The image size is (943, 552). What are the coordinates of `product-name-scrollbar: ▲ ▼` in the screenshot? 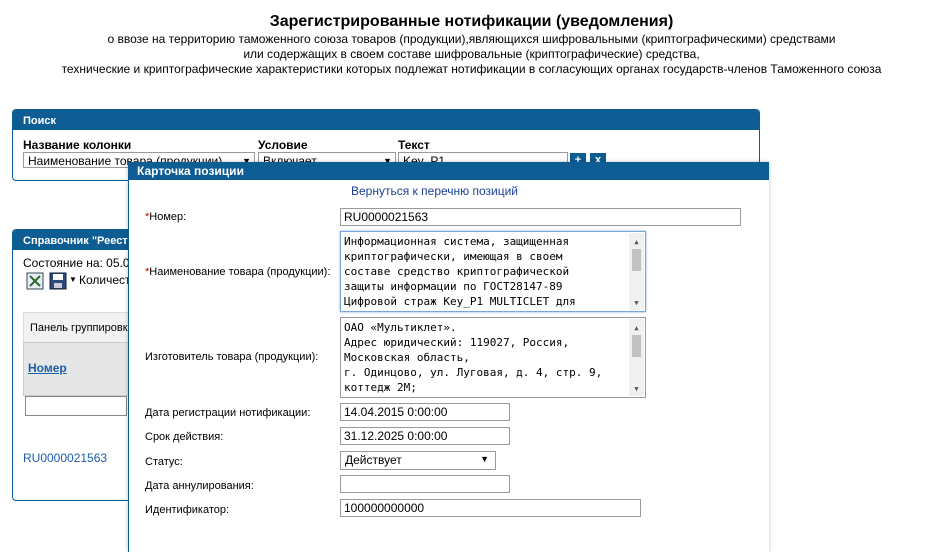 It's located at (636, 271).